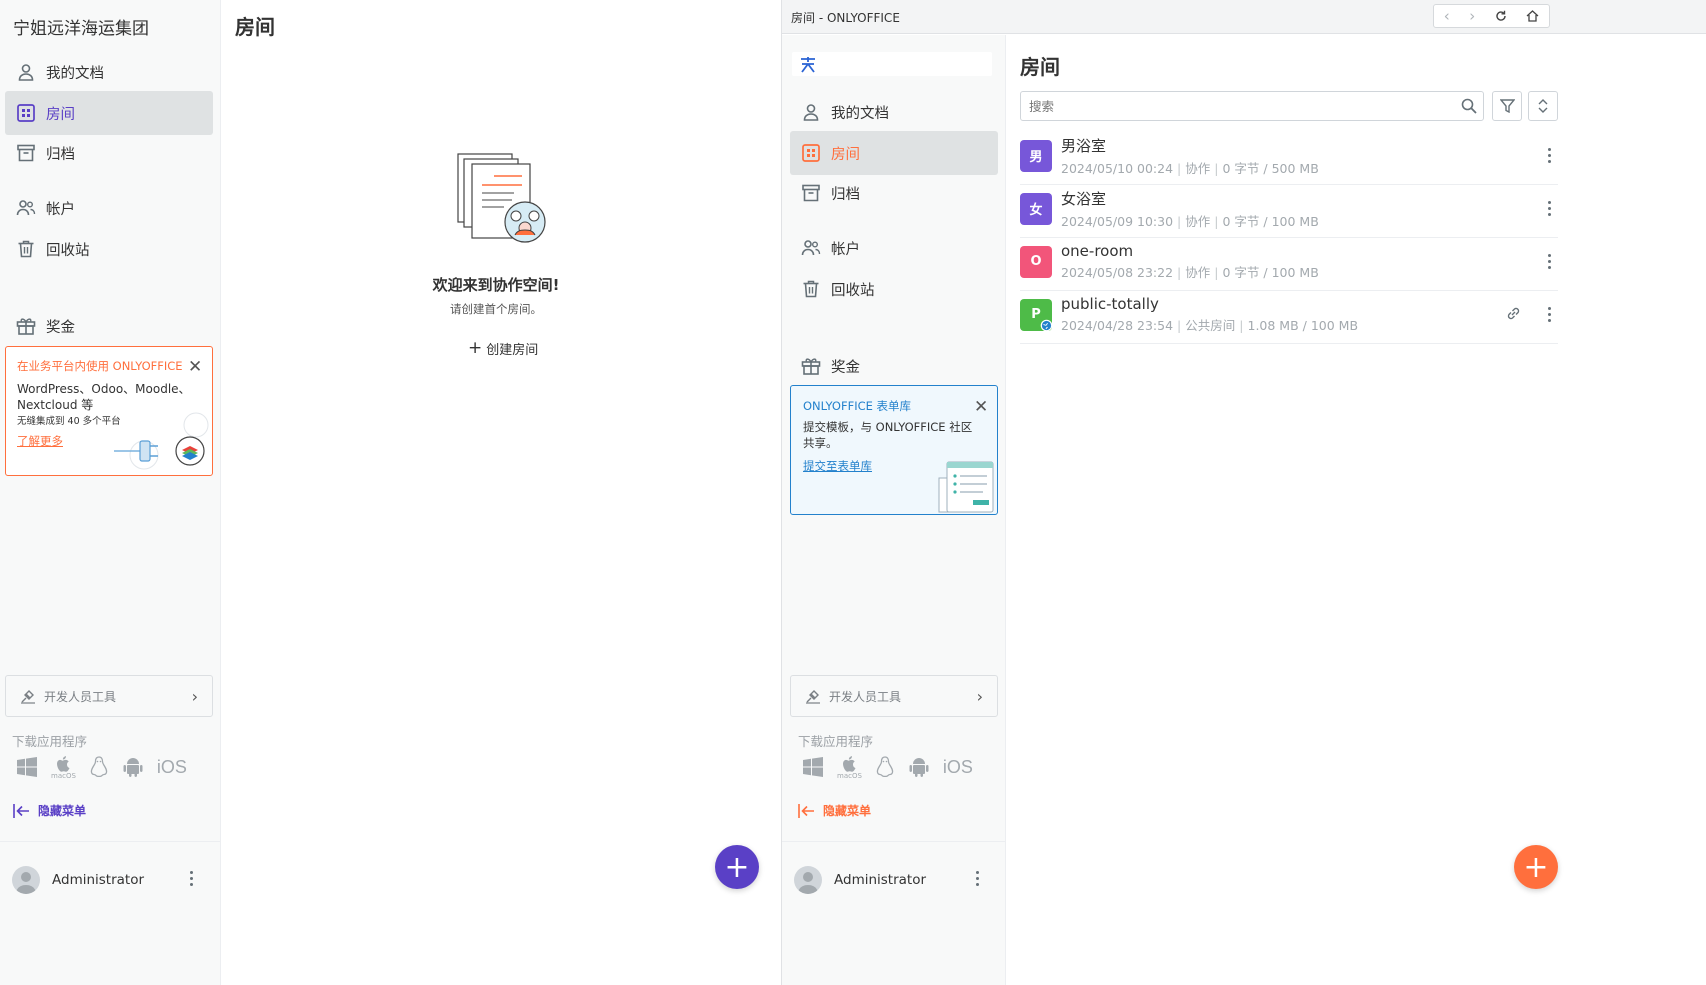 The height and width of the screenshot is (985, 1706). Describe the element at coordinates (1190, 198) in the screenshot. I see `room-title: 女浴室` at that location.